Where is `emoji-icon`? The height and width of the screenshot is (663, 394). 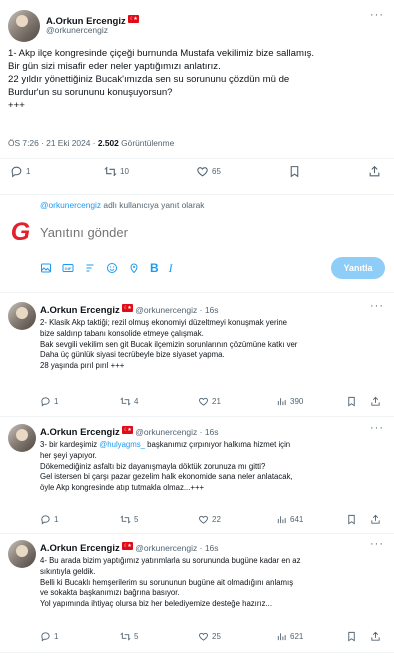 emoji-icon is located at coordinates (112, 268).